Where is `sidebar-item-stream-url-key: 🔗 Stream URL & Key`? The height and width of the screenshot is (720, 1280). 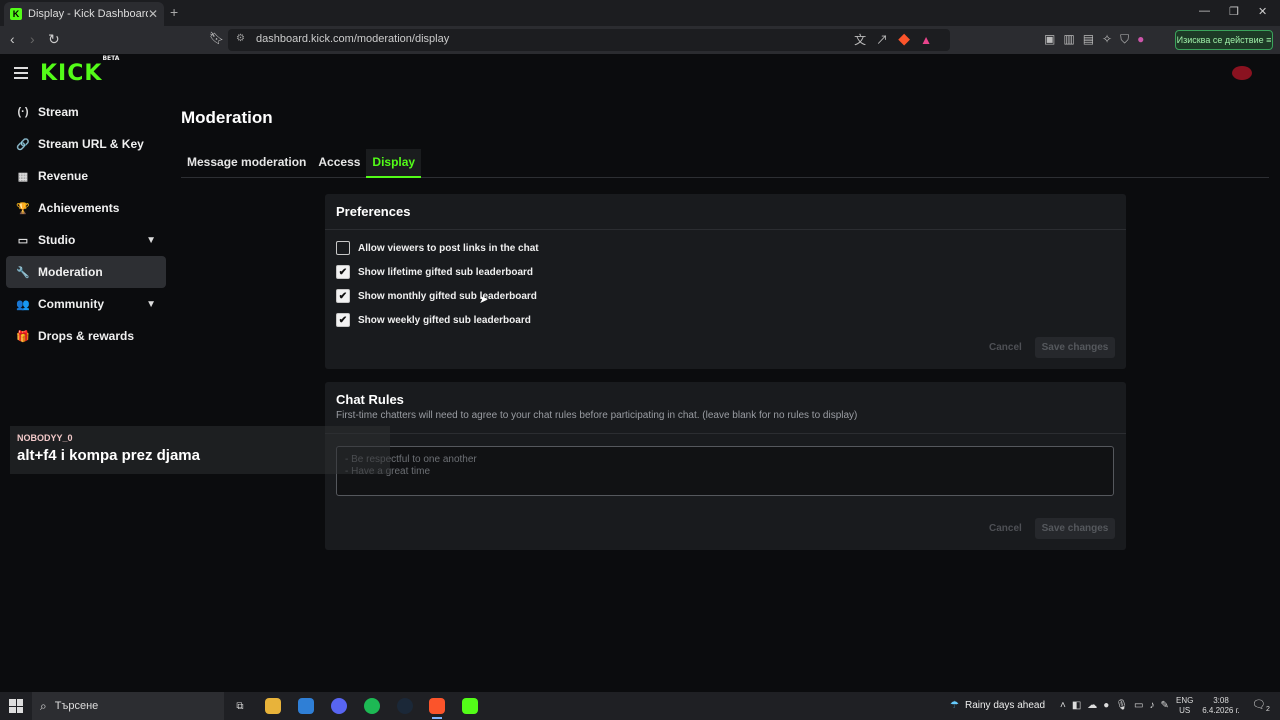
sidebar-item-stream-url-key: 🔗 Stream URL & Key is located at coordinates (86, 144).